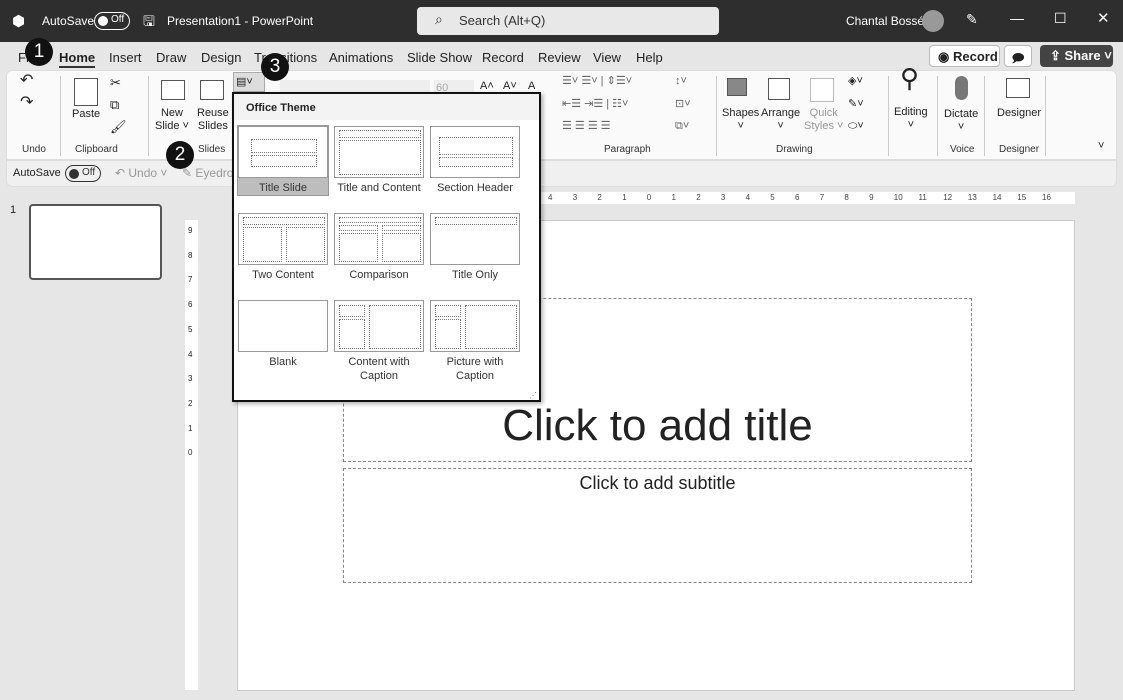  Describe the element at coordinates (114, 104) in the screenshot. I see `copy-icon: ⧉` at that location.